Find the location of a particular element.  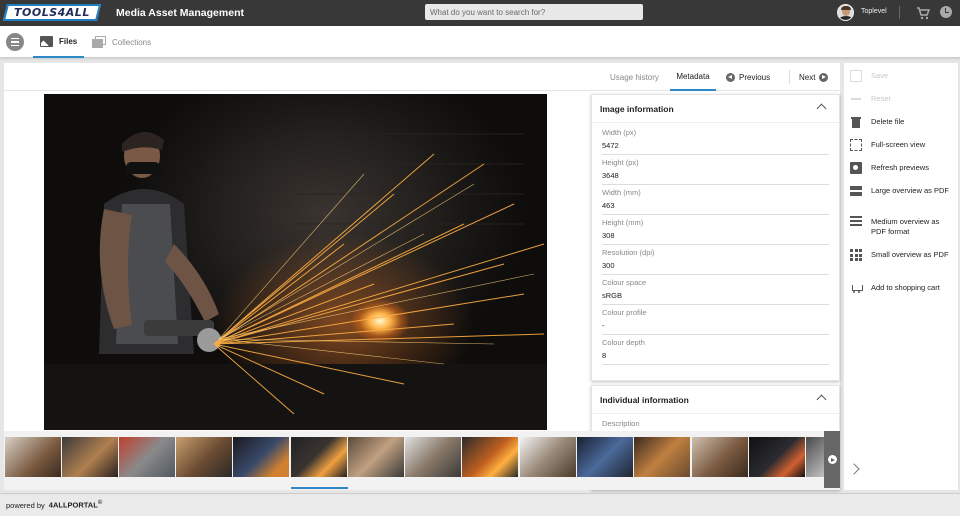

refresh-image-icon is located at coordinates (856, 168).